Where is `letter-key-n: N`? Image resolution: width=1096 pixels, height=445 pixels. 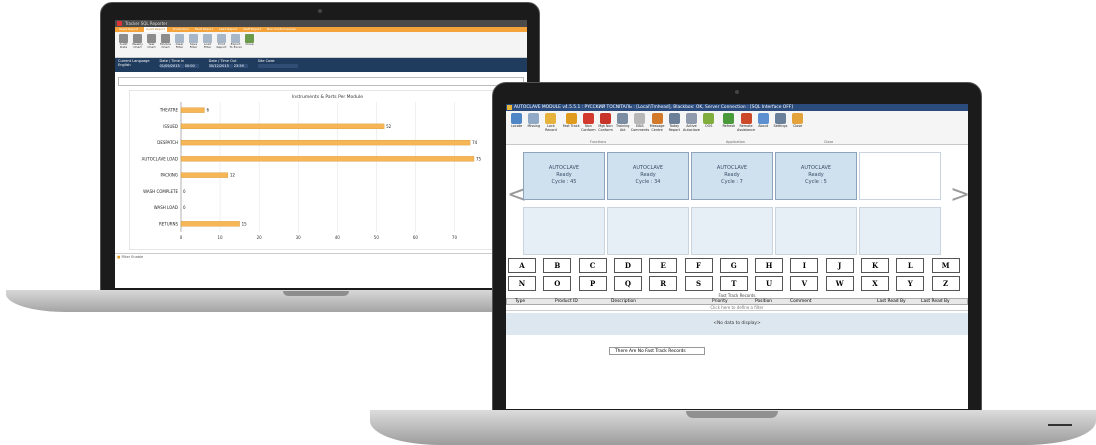 letter-key-n: N is located at coordinates (522, 283).